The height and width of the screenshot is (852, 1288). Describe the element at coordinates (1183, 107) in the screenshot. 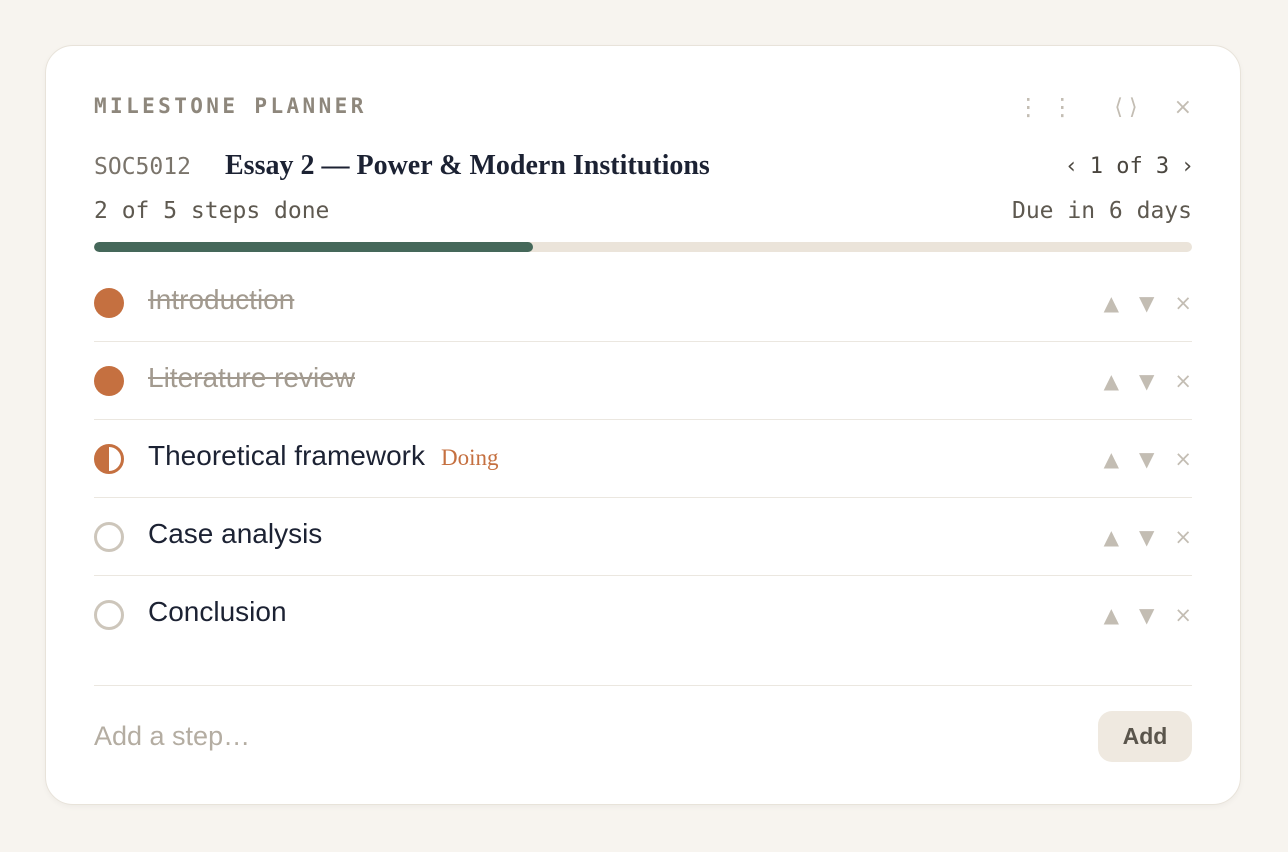

I see `close-icon: ×` at that location.